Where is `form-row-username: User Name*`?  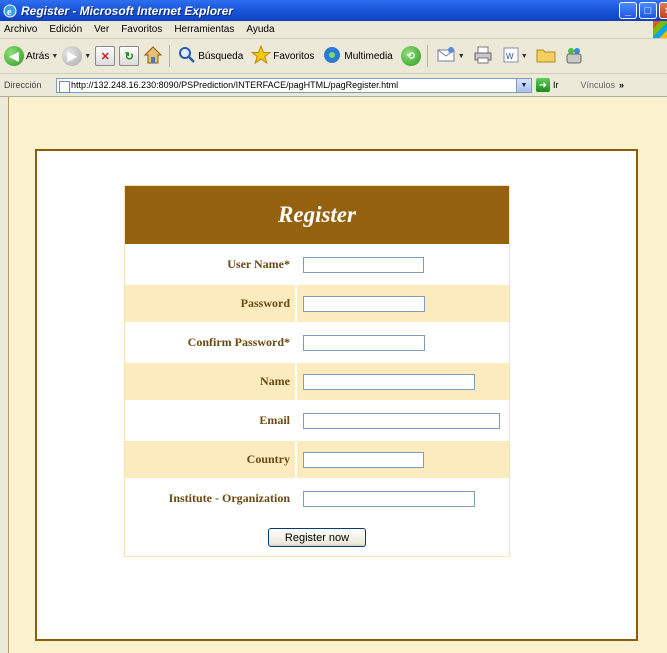 form-row-username: User Name* is located at coordinates (317, 263).